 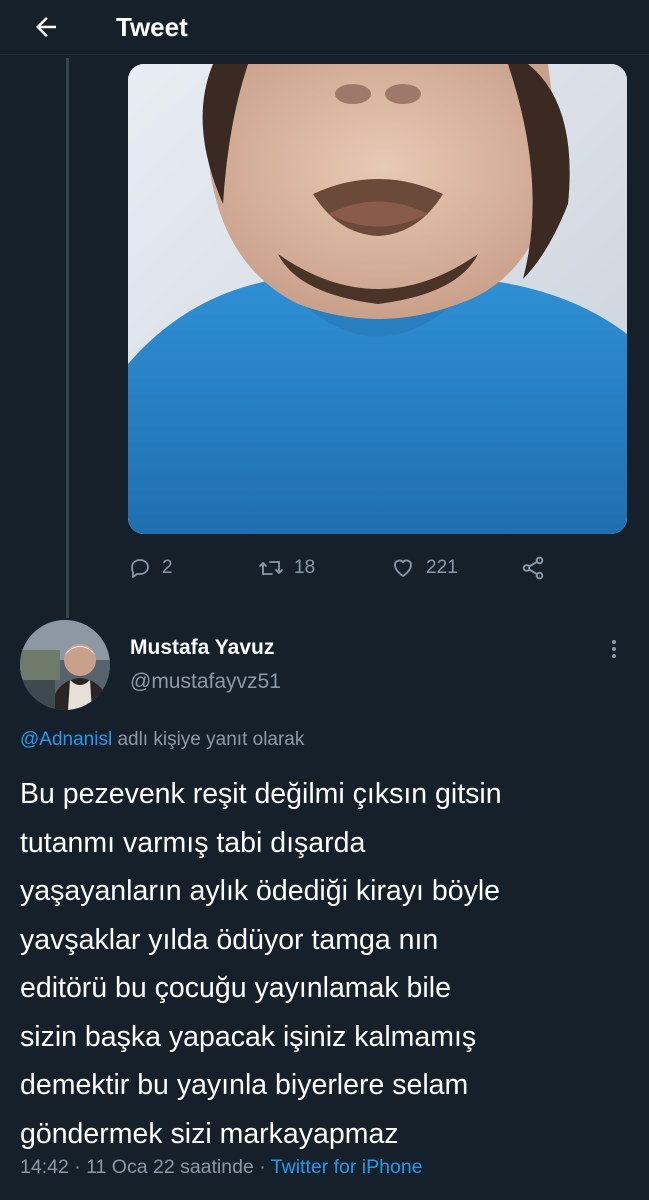 What do you see at coordinates (347, 1167) in the screenshot?
I see `tweet-source-link: Twitter for iPhone` at bounding box center [347, 1167].